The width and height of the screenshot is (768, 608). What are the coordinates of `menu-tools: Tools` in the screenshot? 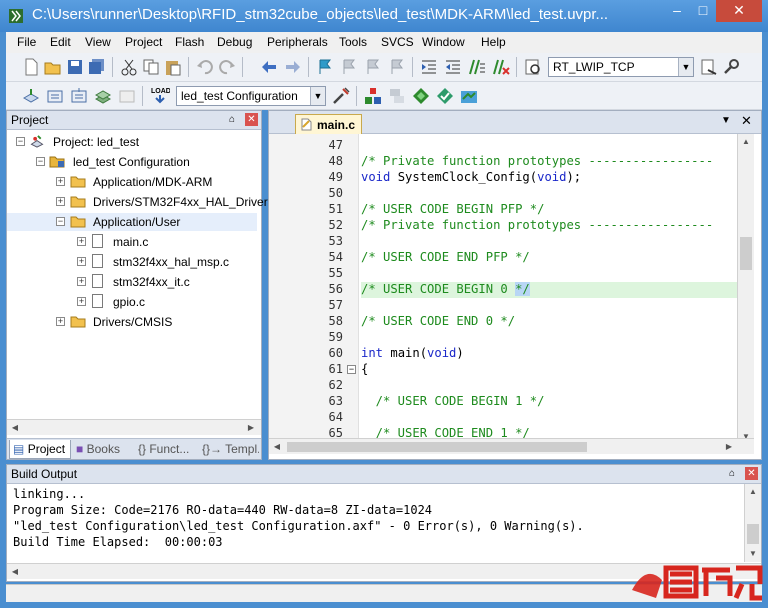 It's located at (353, 42).